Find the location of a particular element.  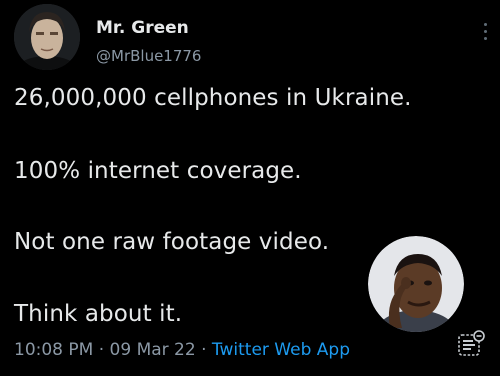

avatar-portrait is located at coordinates (47, 37).